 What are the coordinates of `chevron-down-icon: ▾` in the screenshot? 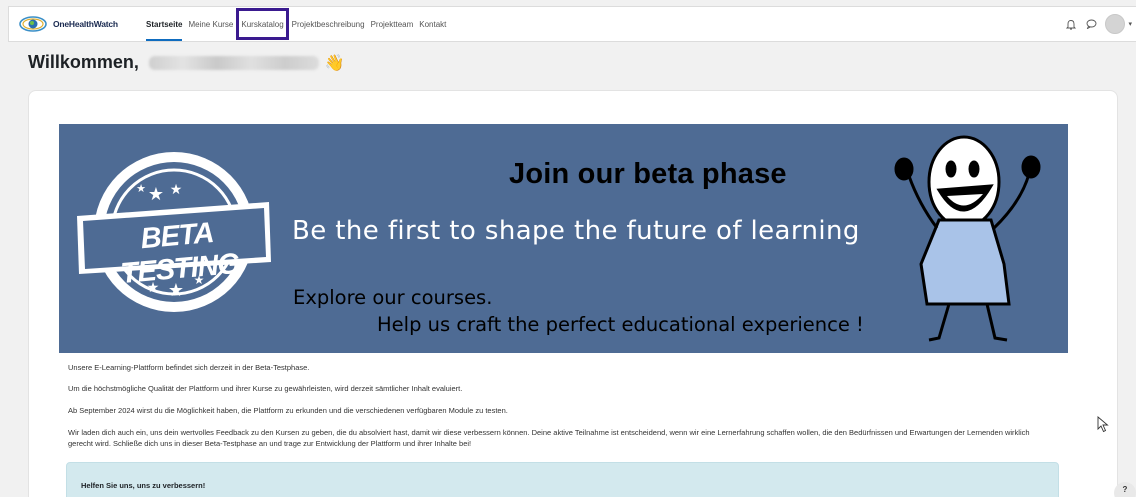 It's located at (1130, 24).